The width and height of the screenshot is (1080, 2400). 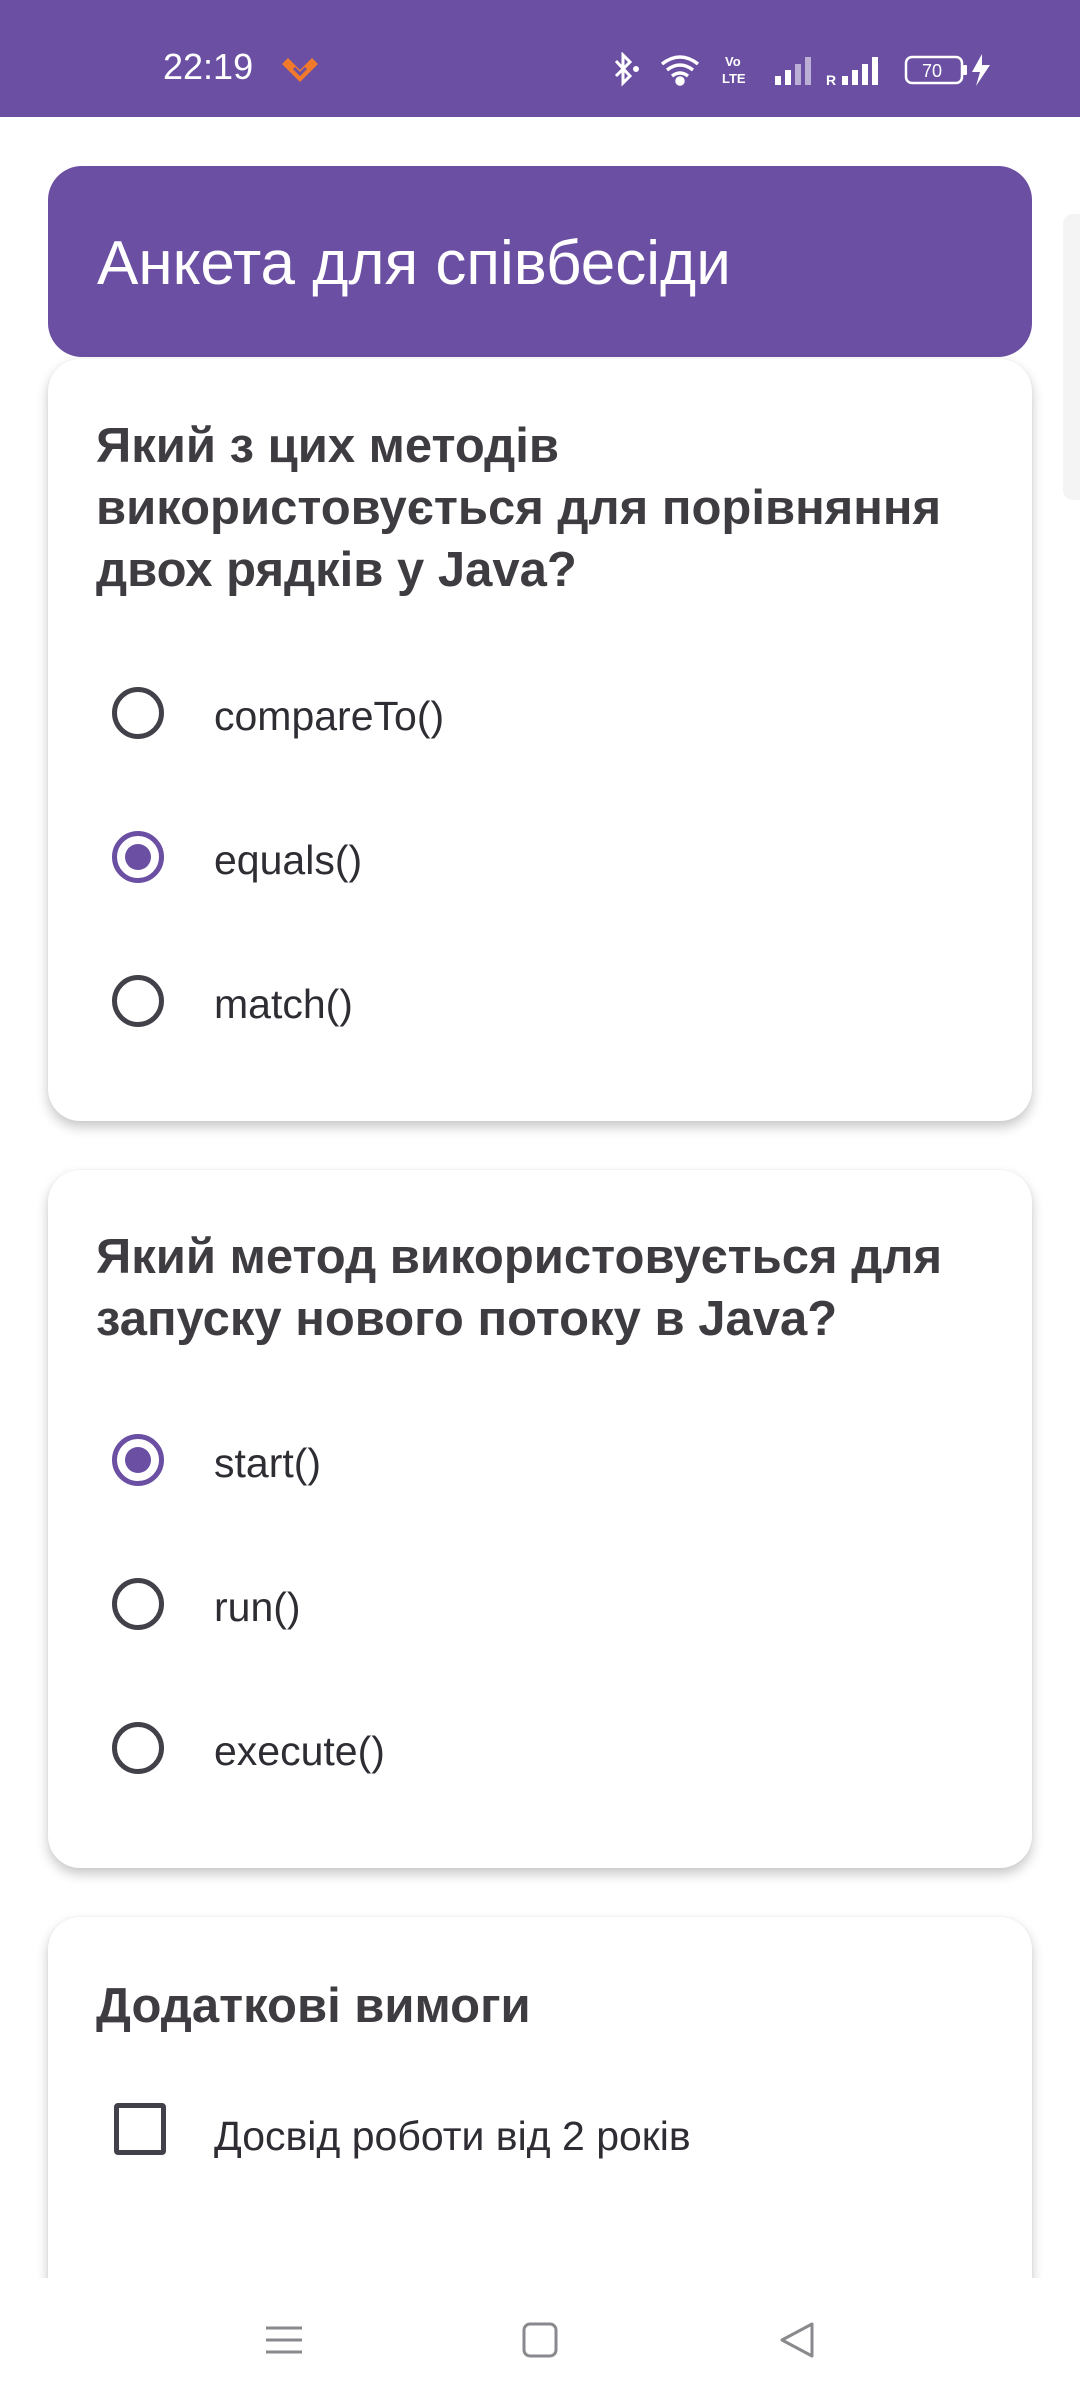 I want to click on bluetooth-icon, so click(x=626, y=69).